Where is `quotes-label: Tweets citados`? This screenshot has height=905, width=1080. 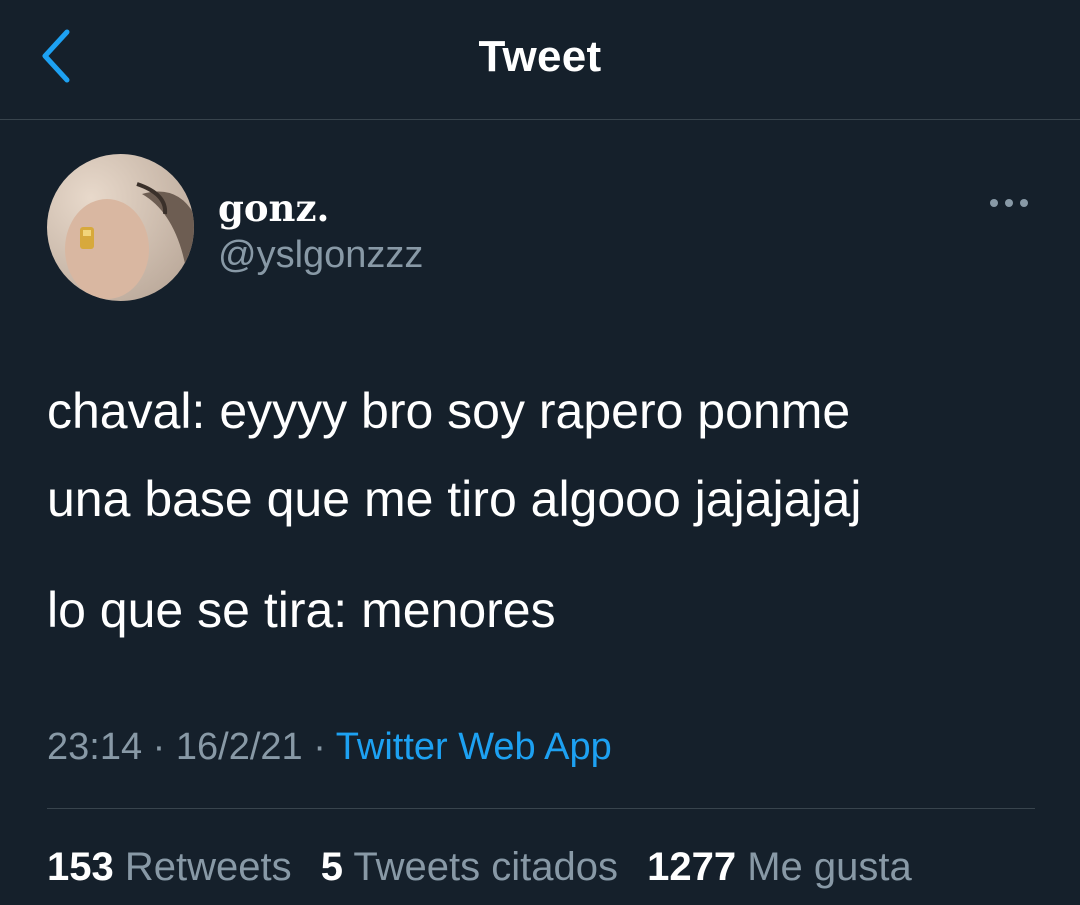 quotes-label: Tweets citados is located at coordinates (485, 867).